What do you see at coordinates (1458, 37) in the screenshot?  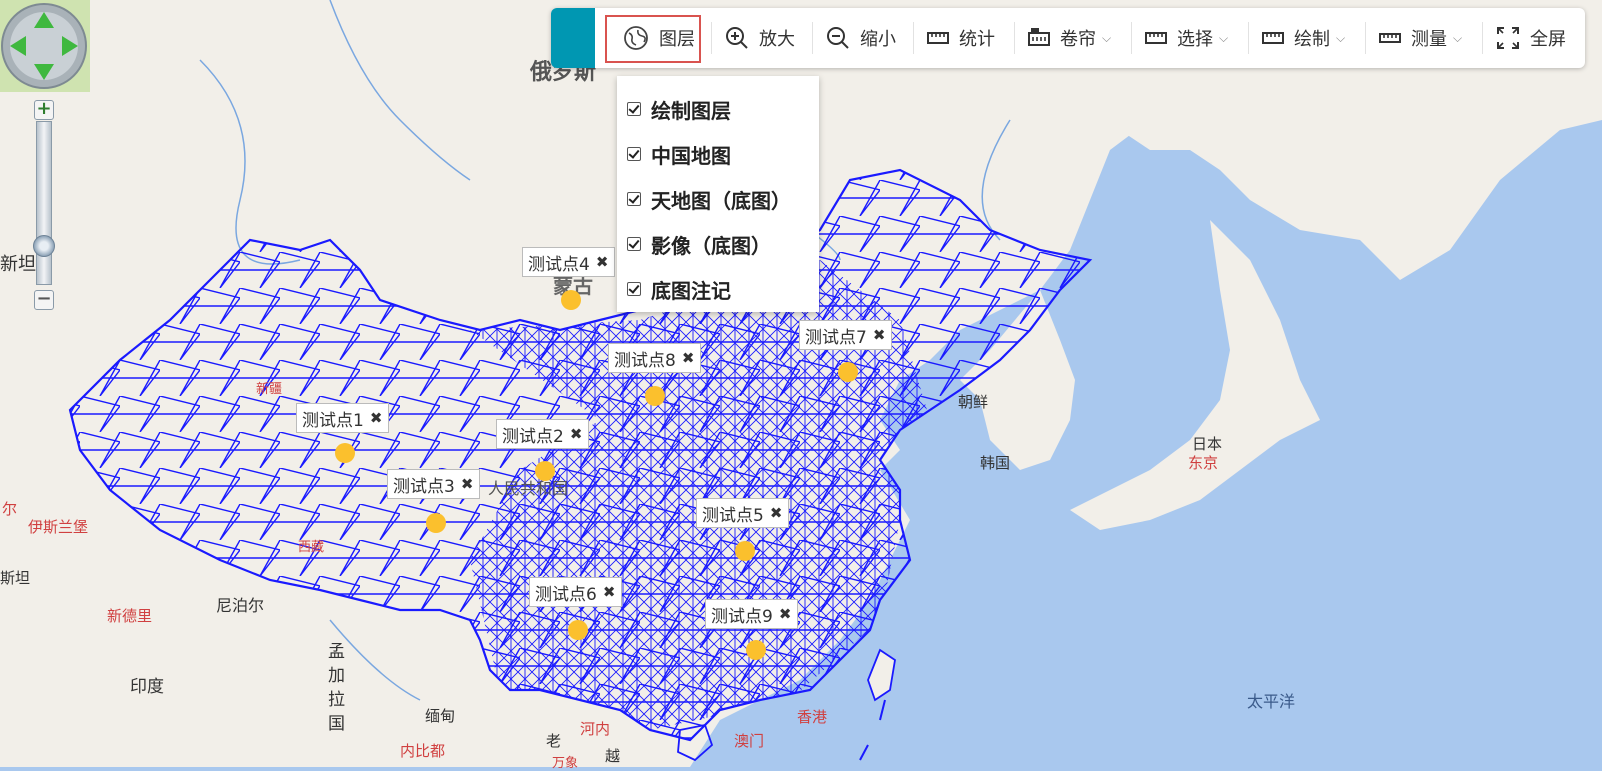 I see `chevron-down-icon: ⌵` at bounding box center [1458, 37].